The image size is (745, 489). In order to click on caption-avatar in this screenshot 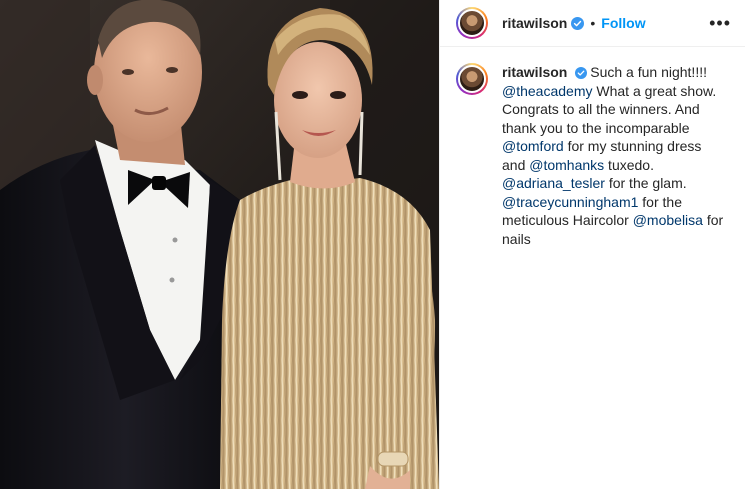, I will do `click(472, 79)`.